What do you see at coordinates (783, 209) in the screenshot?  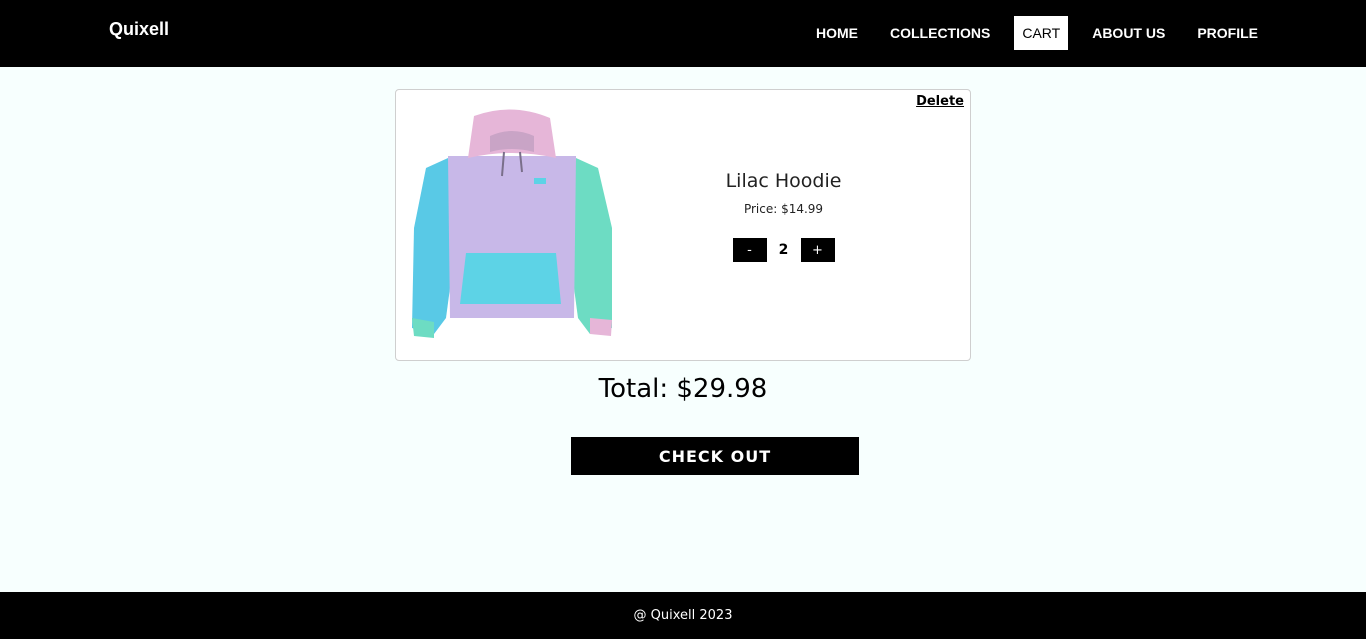 I see `product-price: Price: $14.99` at bounding box center [783, 209].